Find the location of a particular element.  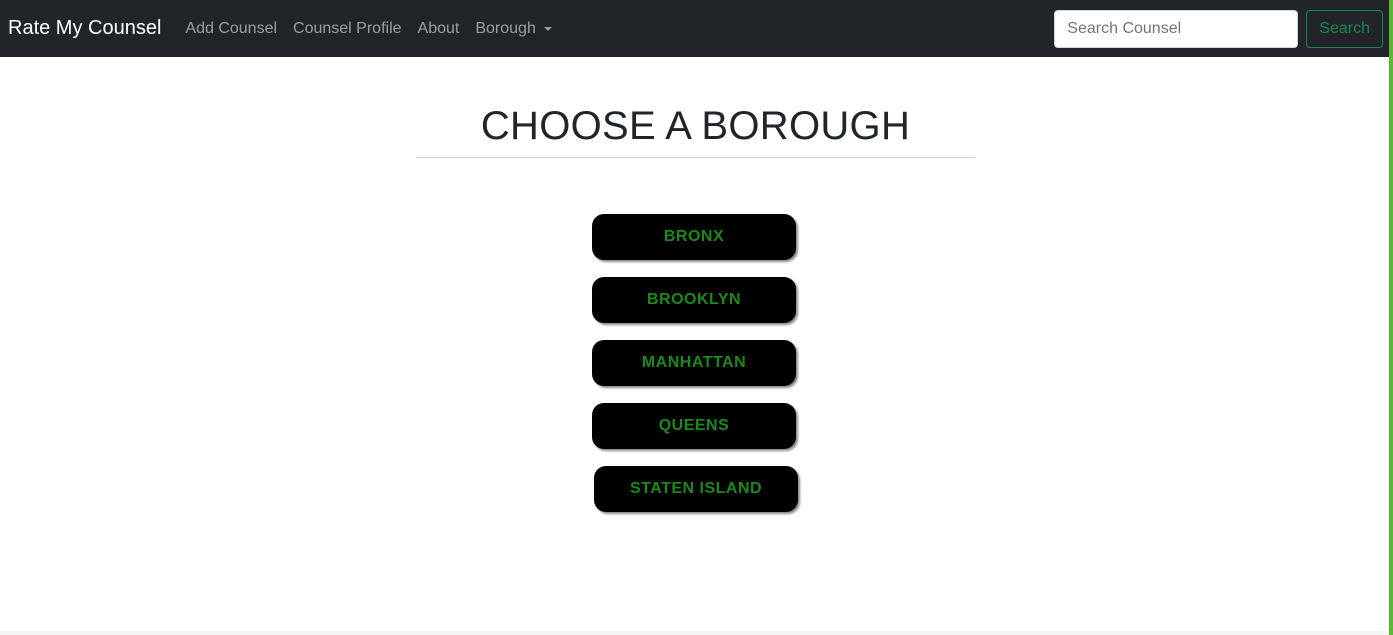

search-form: Search is located at coordinates (1218, 29).